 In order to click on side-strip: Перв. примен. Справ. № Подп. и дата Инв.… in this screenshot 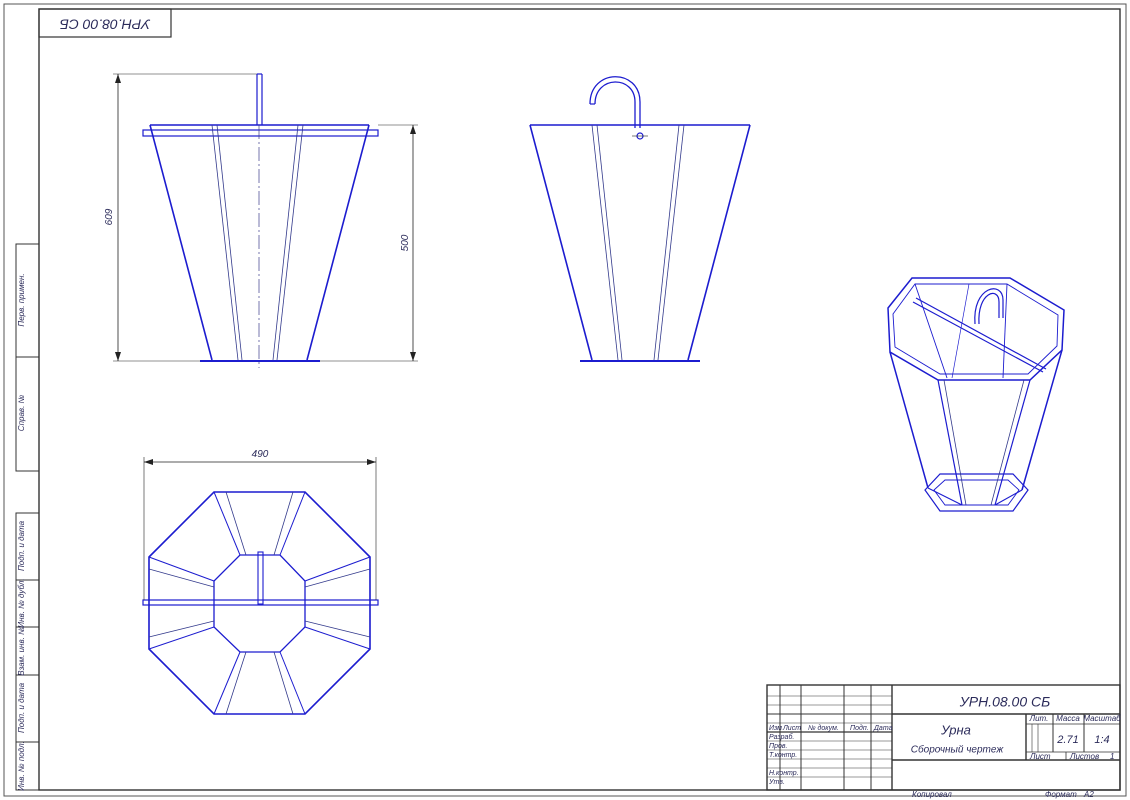, I will do `click(27, 517)`.